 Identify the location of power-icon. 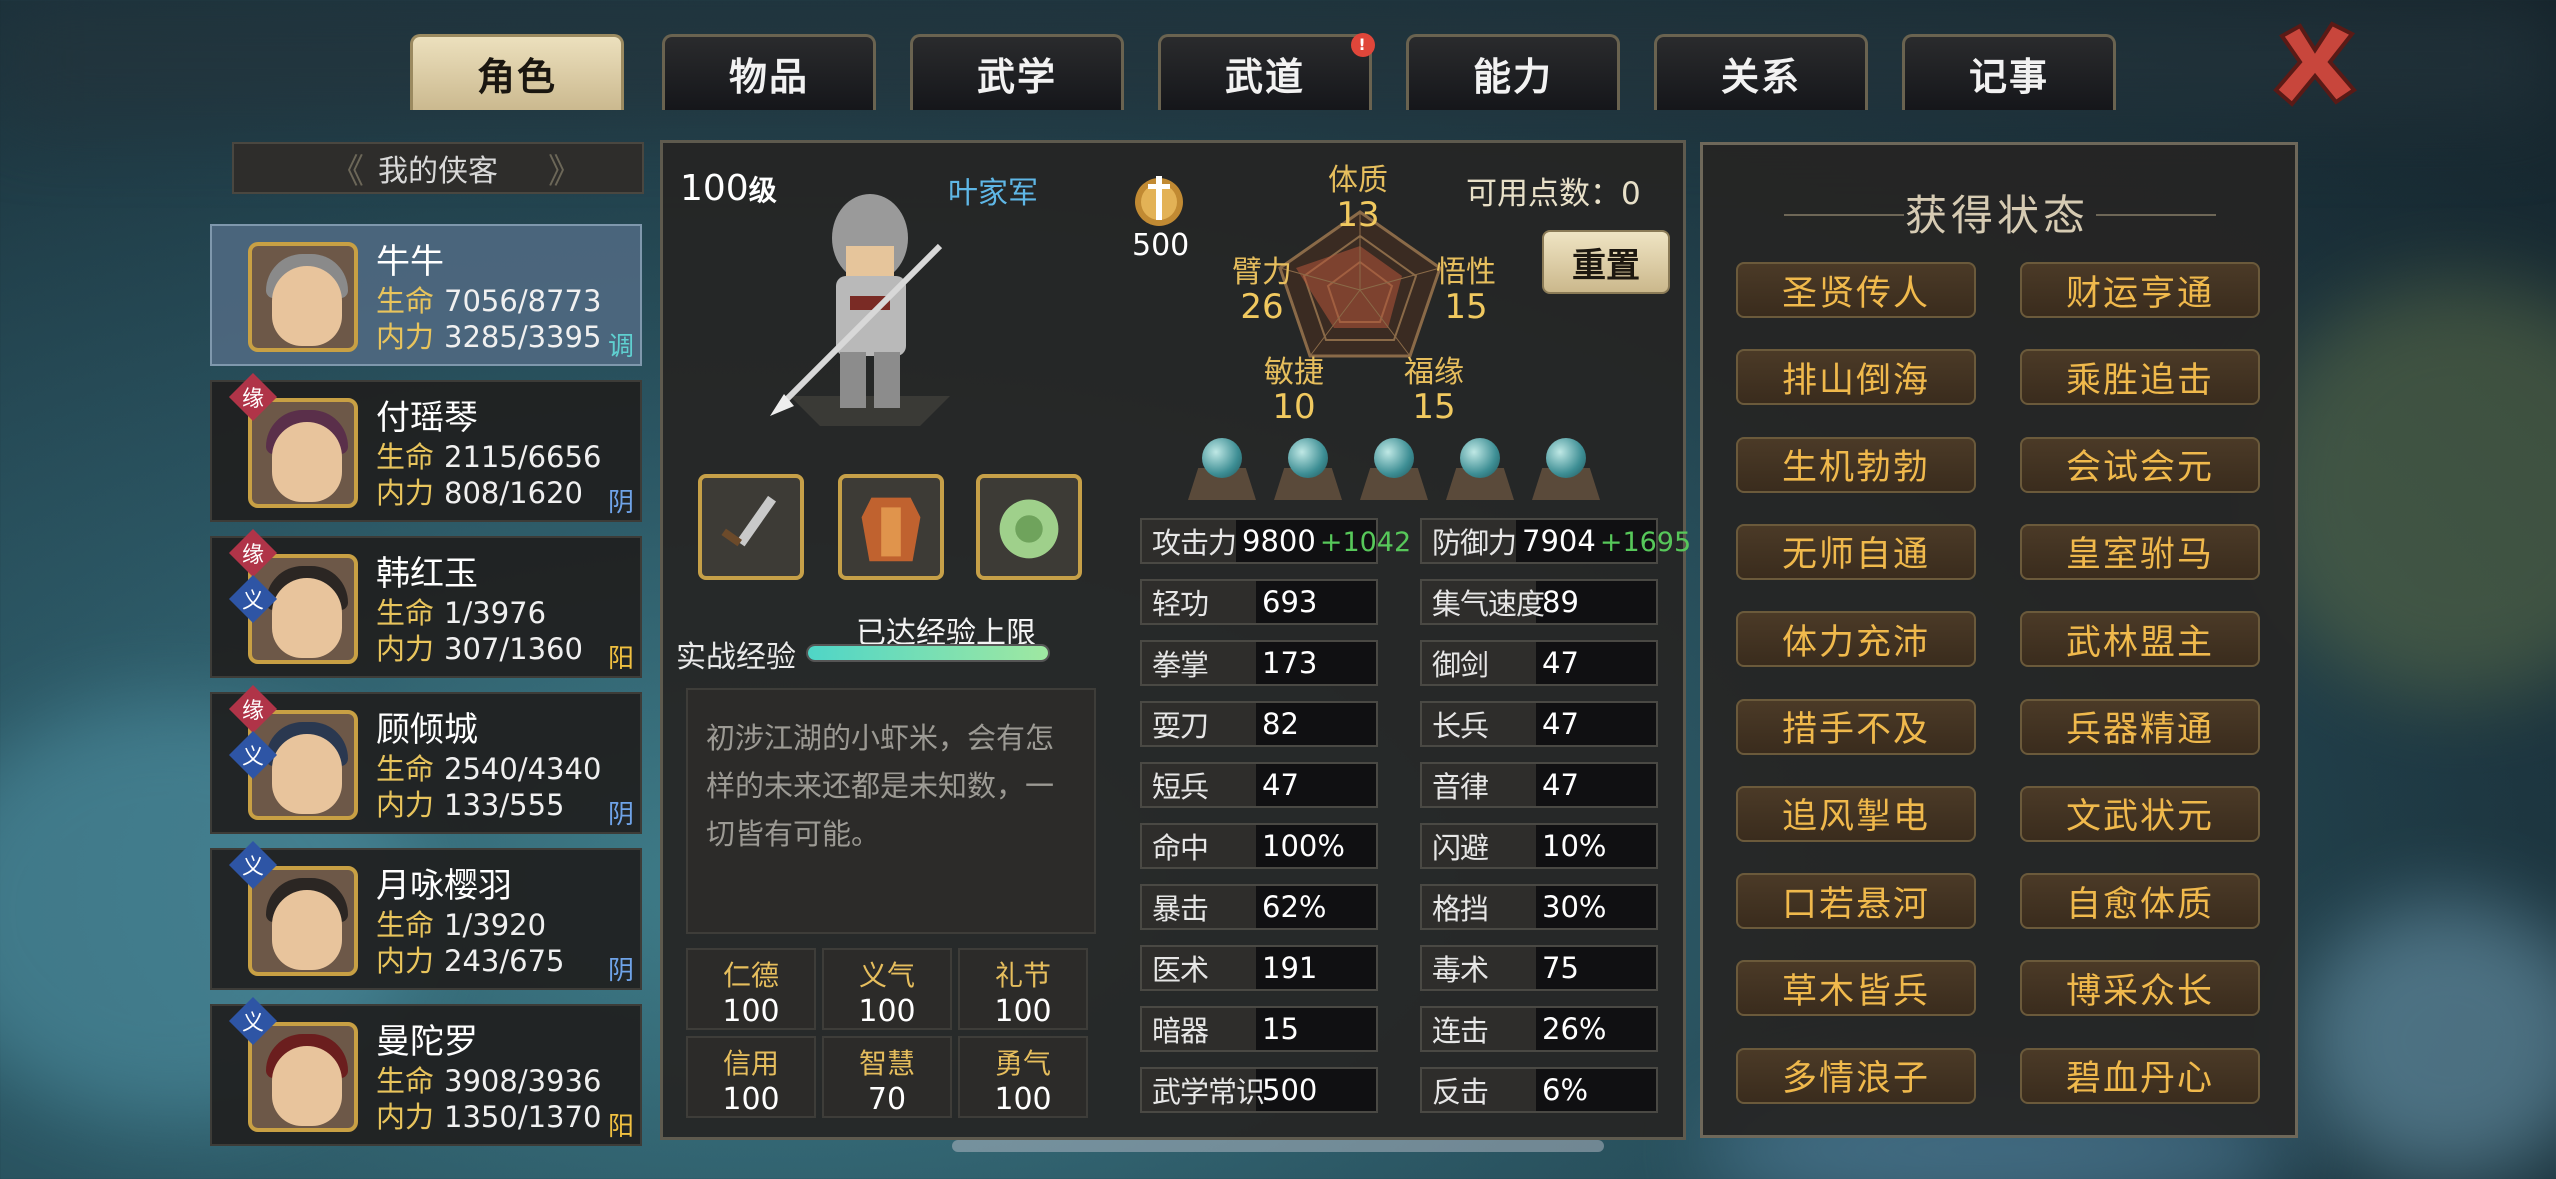
(1159, 201).